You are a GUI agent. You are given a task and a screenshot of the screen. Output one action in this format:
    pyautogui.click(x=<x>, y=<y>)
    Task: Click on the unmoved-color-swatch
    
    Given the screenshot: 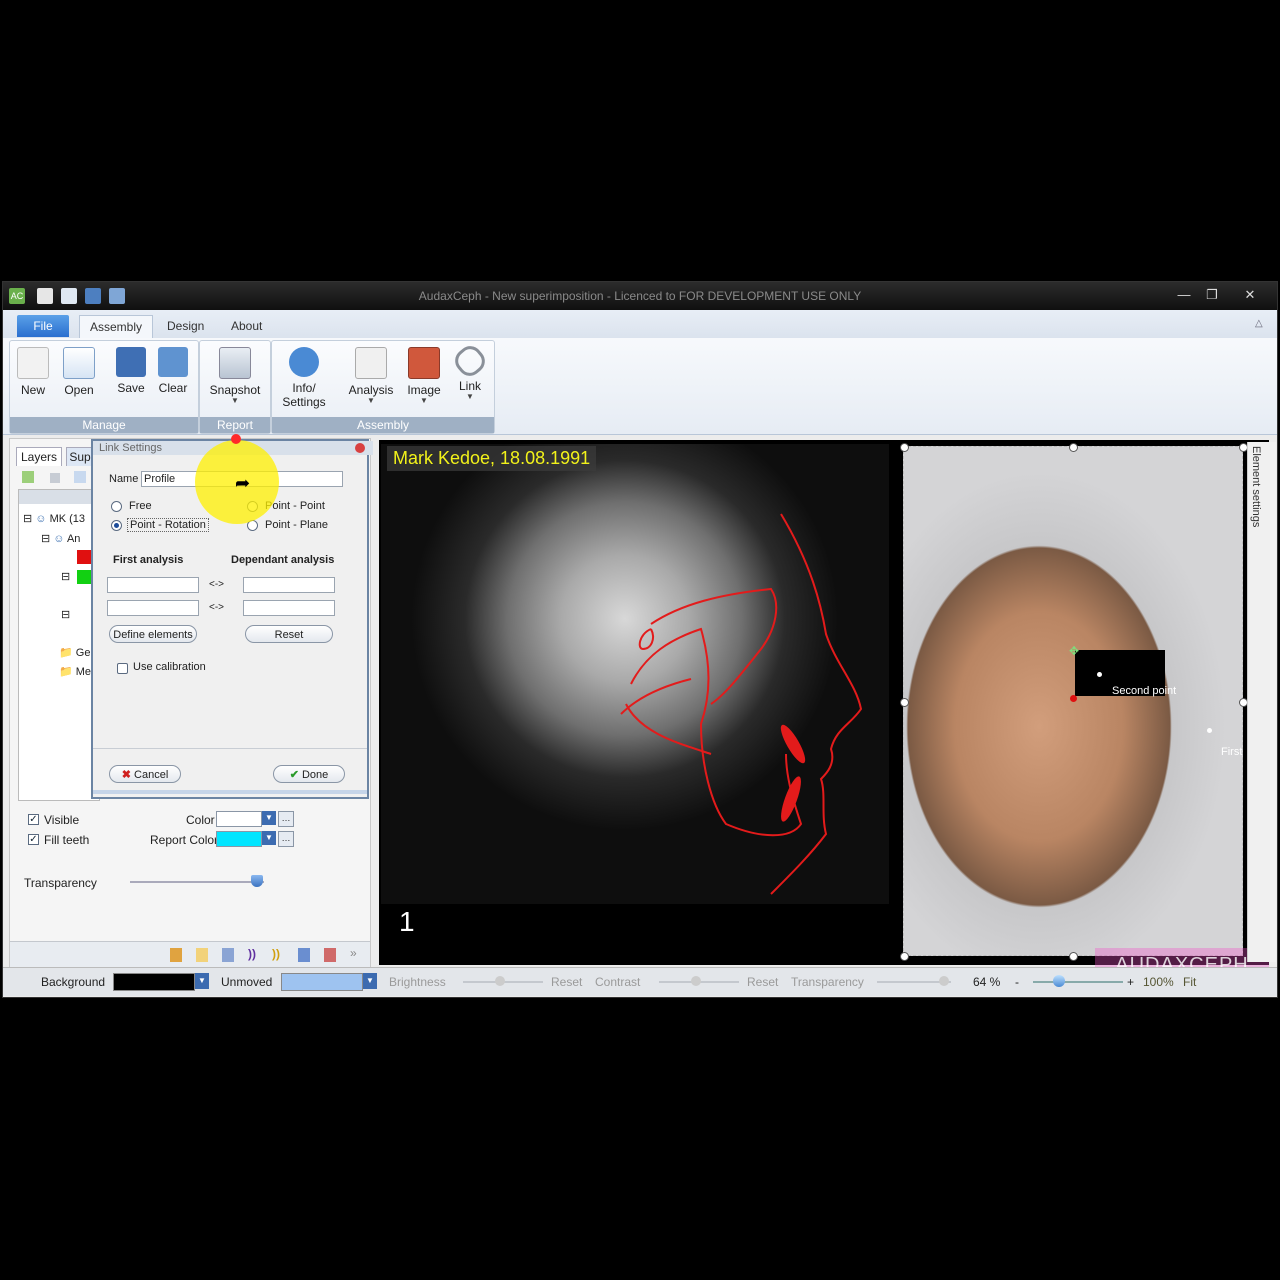 What is the action you would take?
    pyautogui.click(x=322, y=982)
    